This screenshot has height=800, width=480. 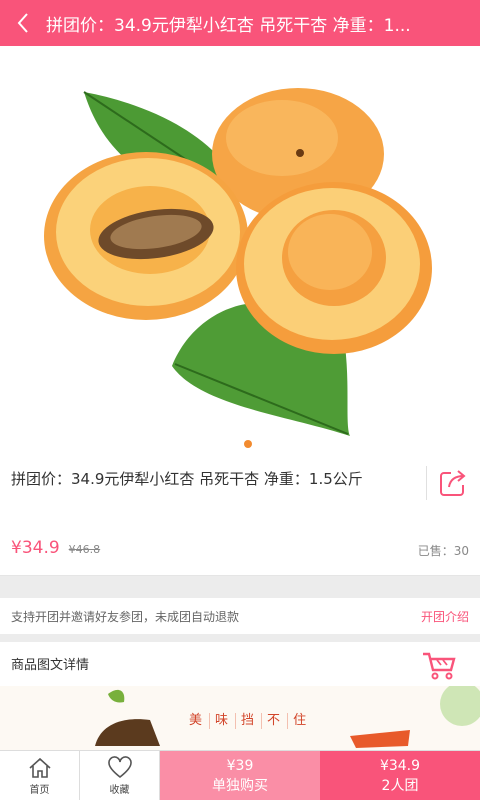 I want to click on buy-group-button: ¥34.9 2人团, so click(x=400, y=775).